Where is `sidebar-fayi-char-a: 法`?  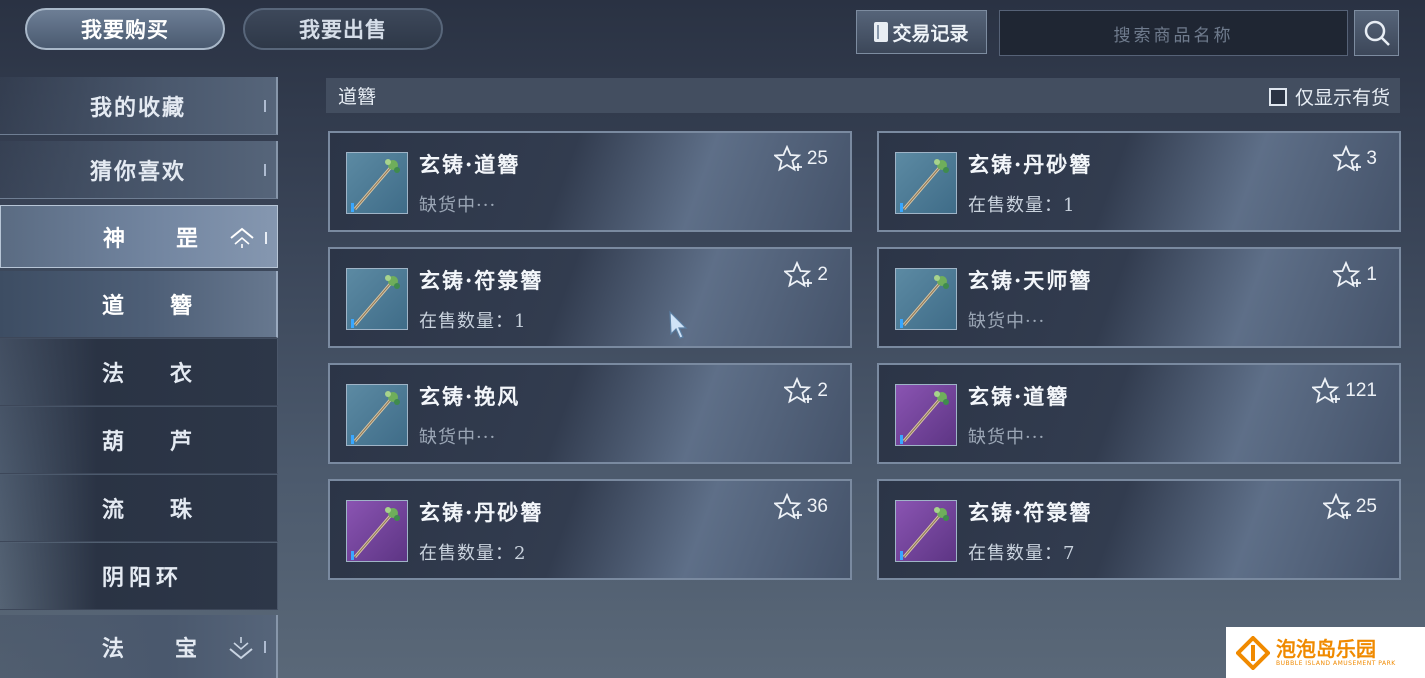 sidebar-fayi-char-a: 法 is located at coordinates (114, 374).